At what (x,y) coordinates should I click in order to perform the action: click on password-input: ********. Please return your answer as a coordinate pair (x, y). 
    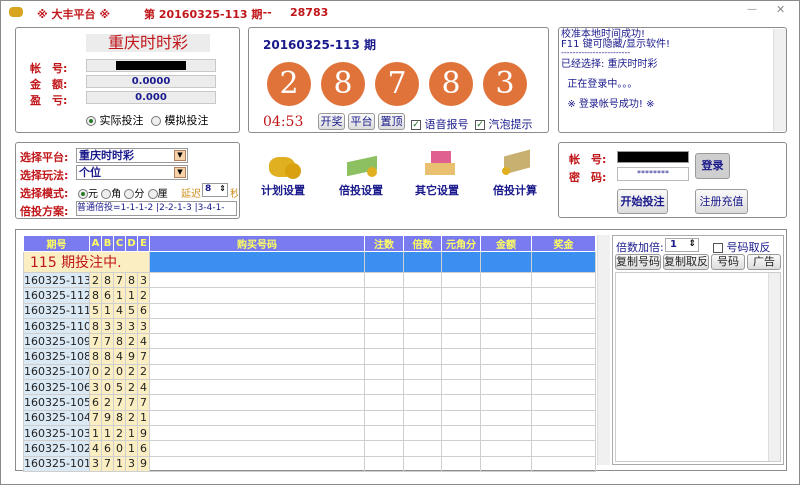
    Looking at the image, I should click on (653, 174).